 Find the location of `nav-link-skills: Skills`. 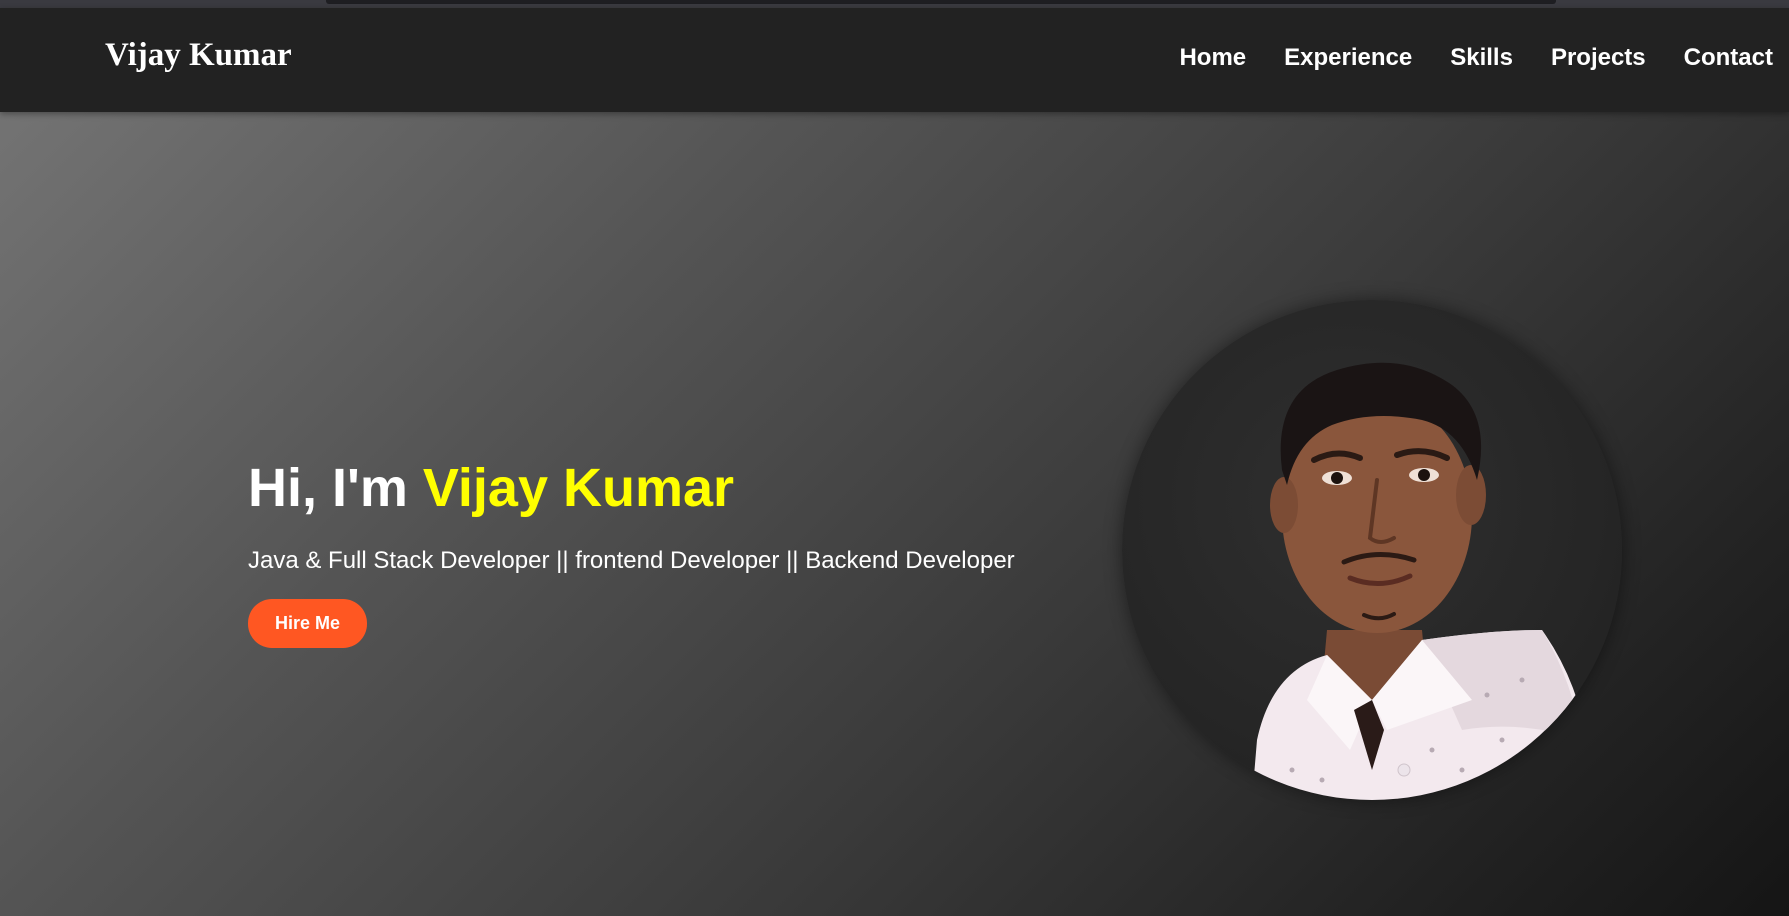

nav-link-skills: Skills is located at coordinates (1481, 58).